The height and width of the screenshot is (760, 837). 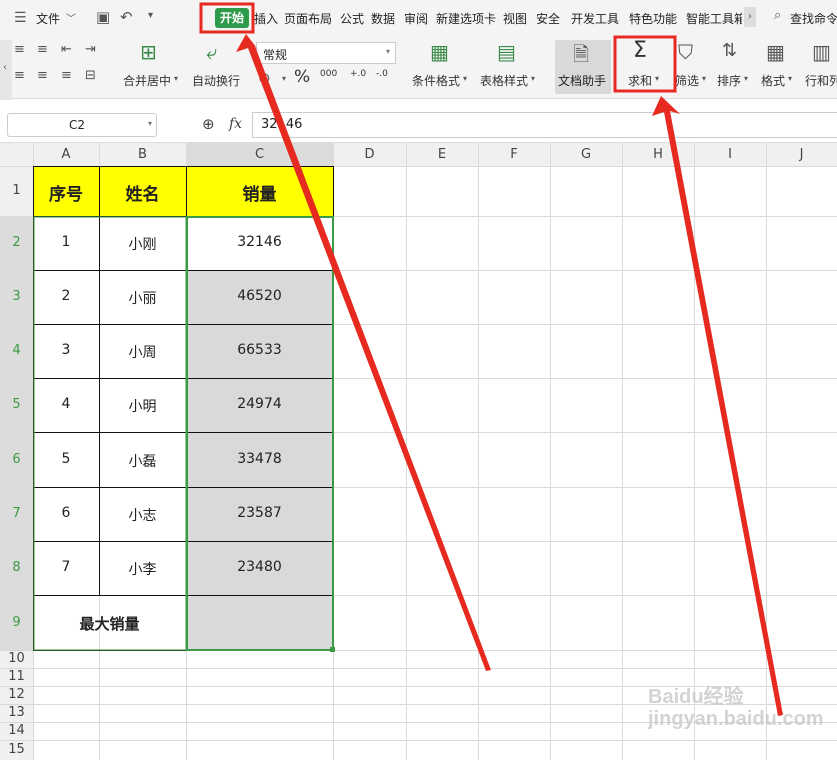 What do you see at coordinates (227, 18) in the screenshot?
I see `highlight-home-tab` at bounding box center [227, 18].